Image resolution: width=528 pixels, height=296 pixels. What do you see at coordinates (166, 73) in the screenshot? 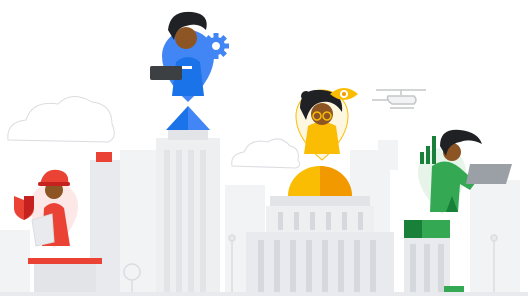
I see `laptop-icon` at bounding box center [166, 73].